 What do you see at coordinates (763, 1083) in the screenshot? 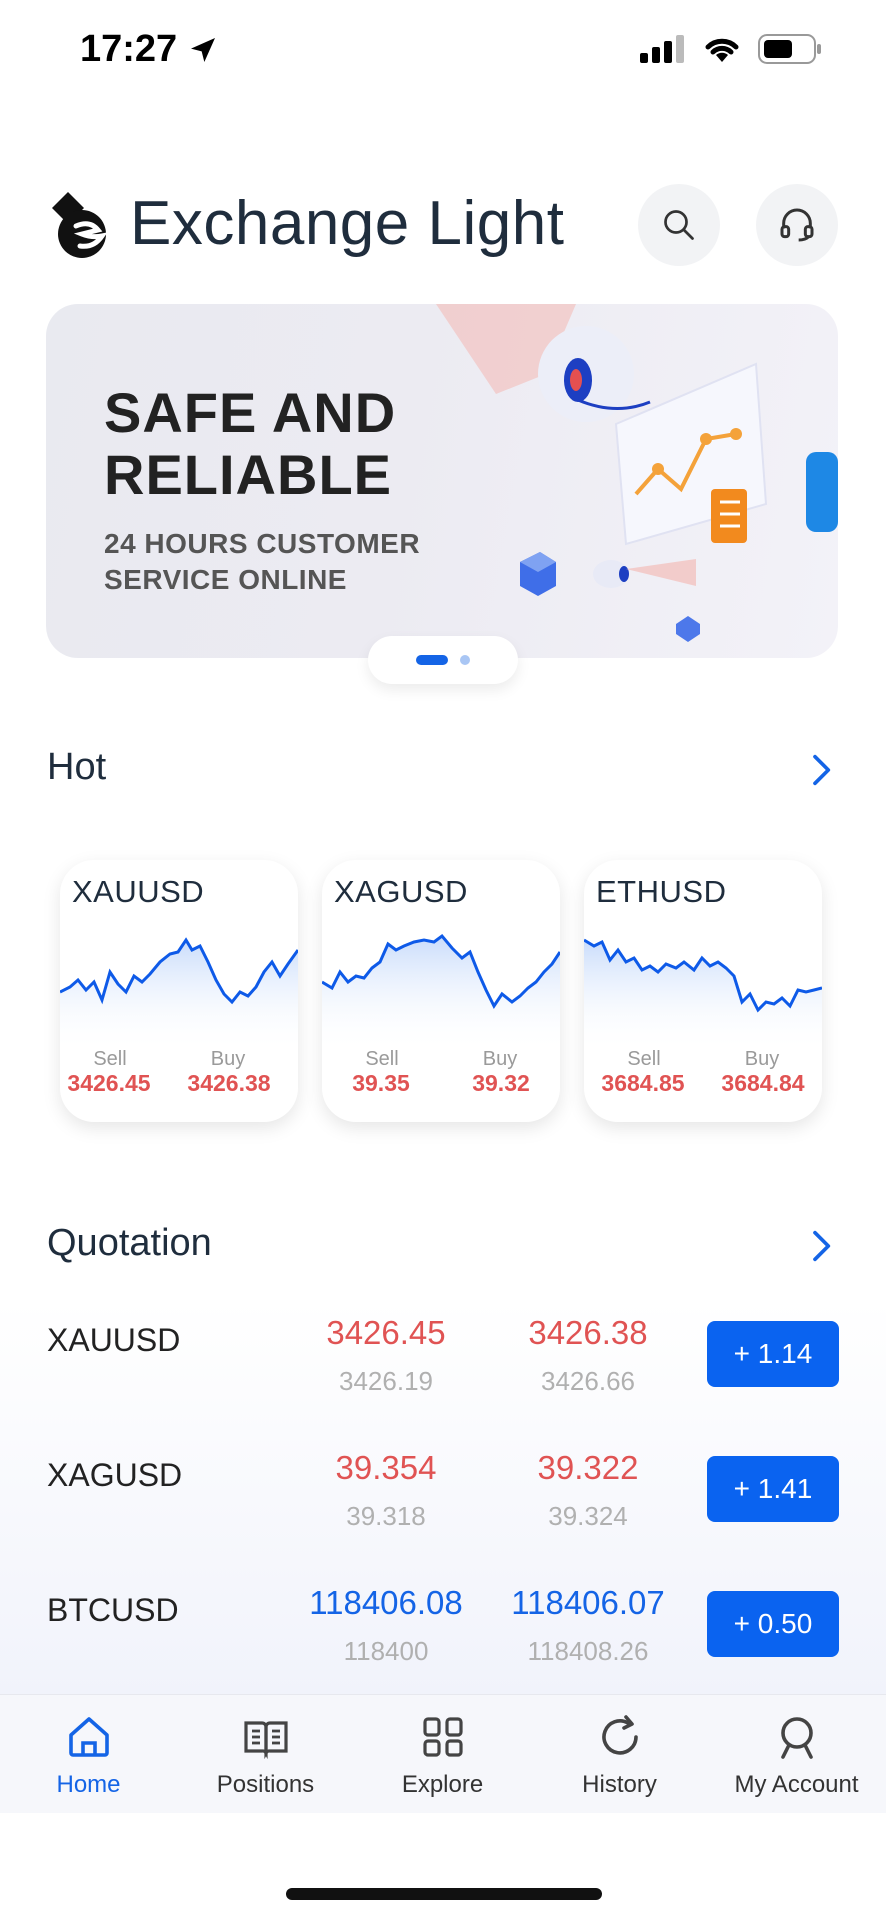
I see `buy-price: 3684.84` at bounding box center [763, 1083].